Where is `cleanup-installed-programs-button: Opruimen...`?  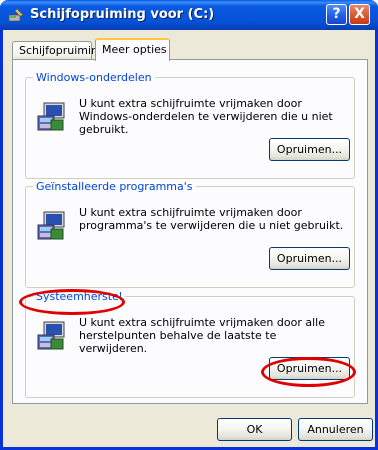 cleanup-installed-programs-button: Opruimen... is located at coordinates (309, 258).